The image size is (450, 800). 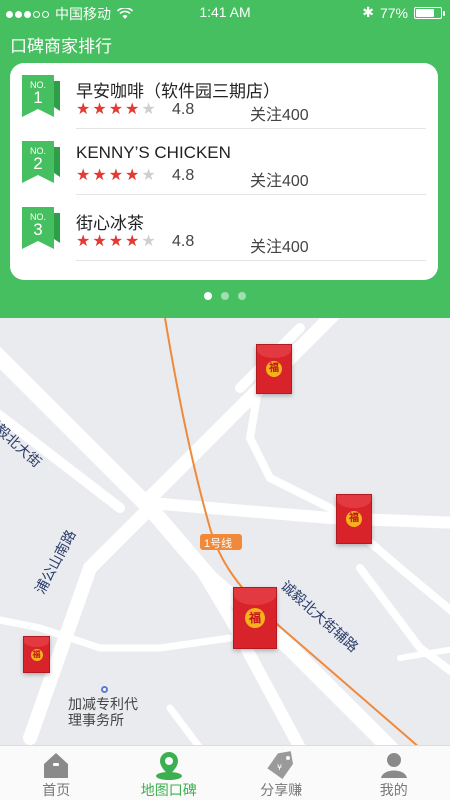 I want to click on metro-line-label: 1号线, so click(x=218, y=544).